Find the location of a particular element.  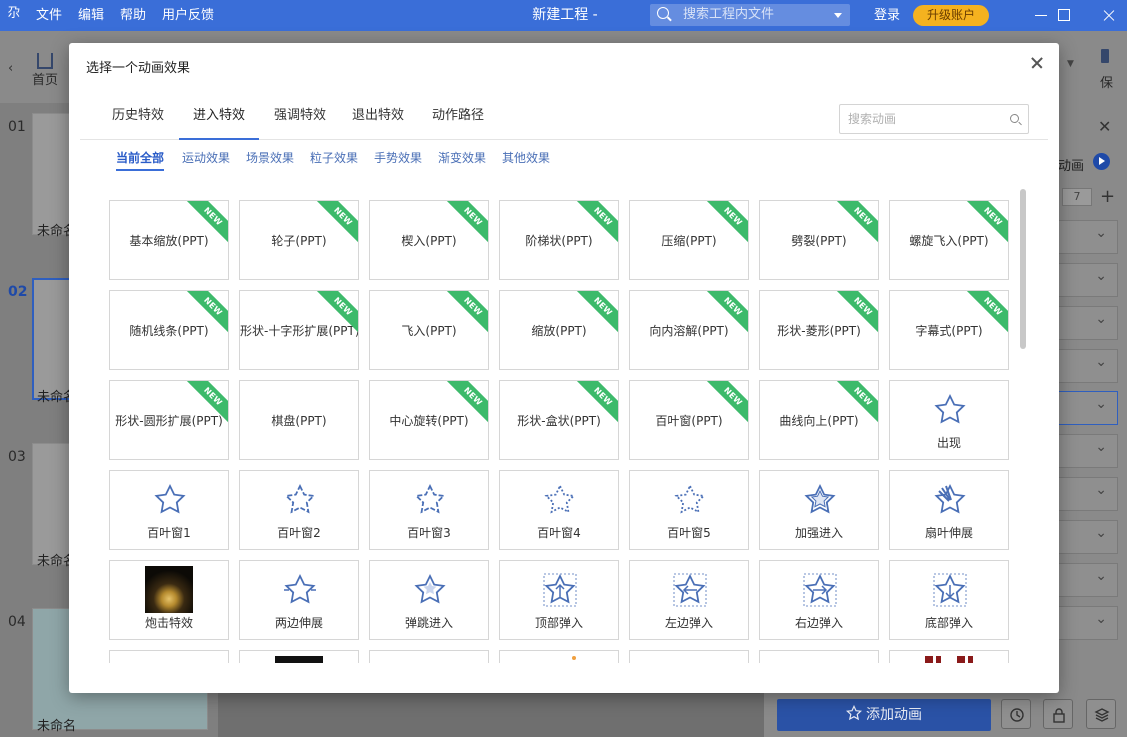

add-animation-label: 添加动画 is located at coordinates (894, 715).